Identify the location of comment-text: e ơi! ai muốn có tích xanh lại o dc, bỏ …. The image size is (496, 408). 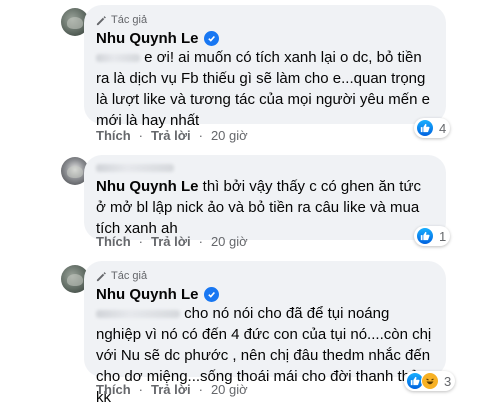
(263, 89).